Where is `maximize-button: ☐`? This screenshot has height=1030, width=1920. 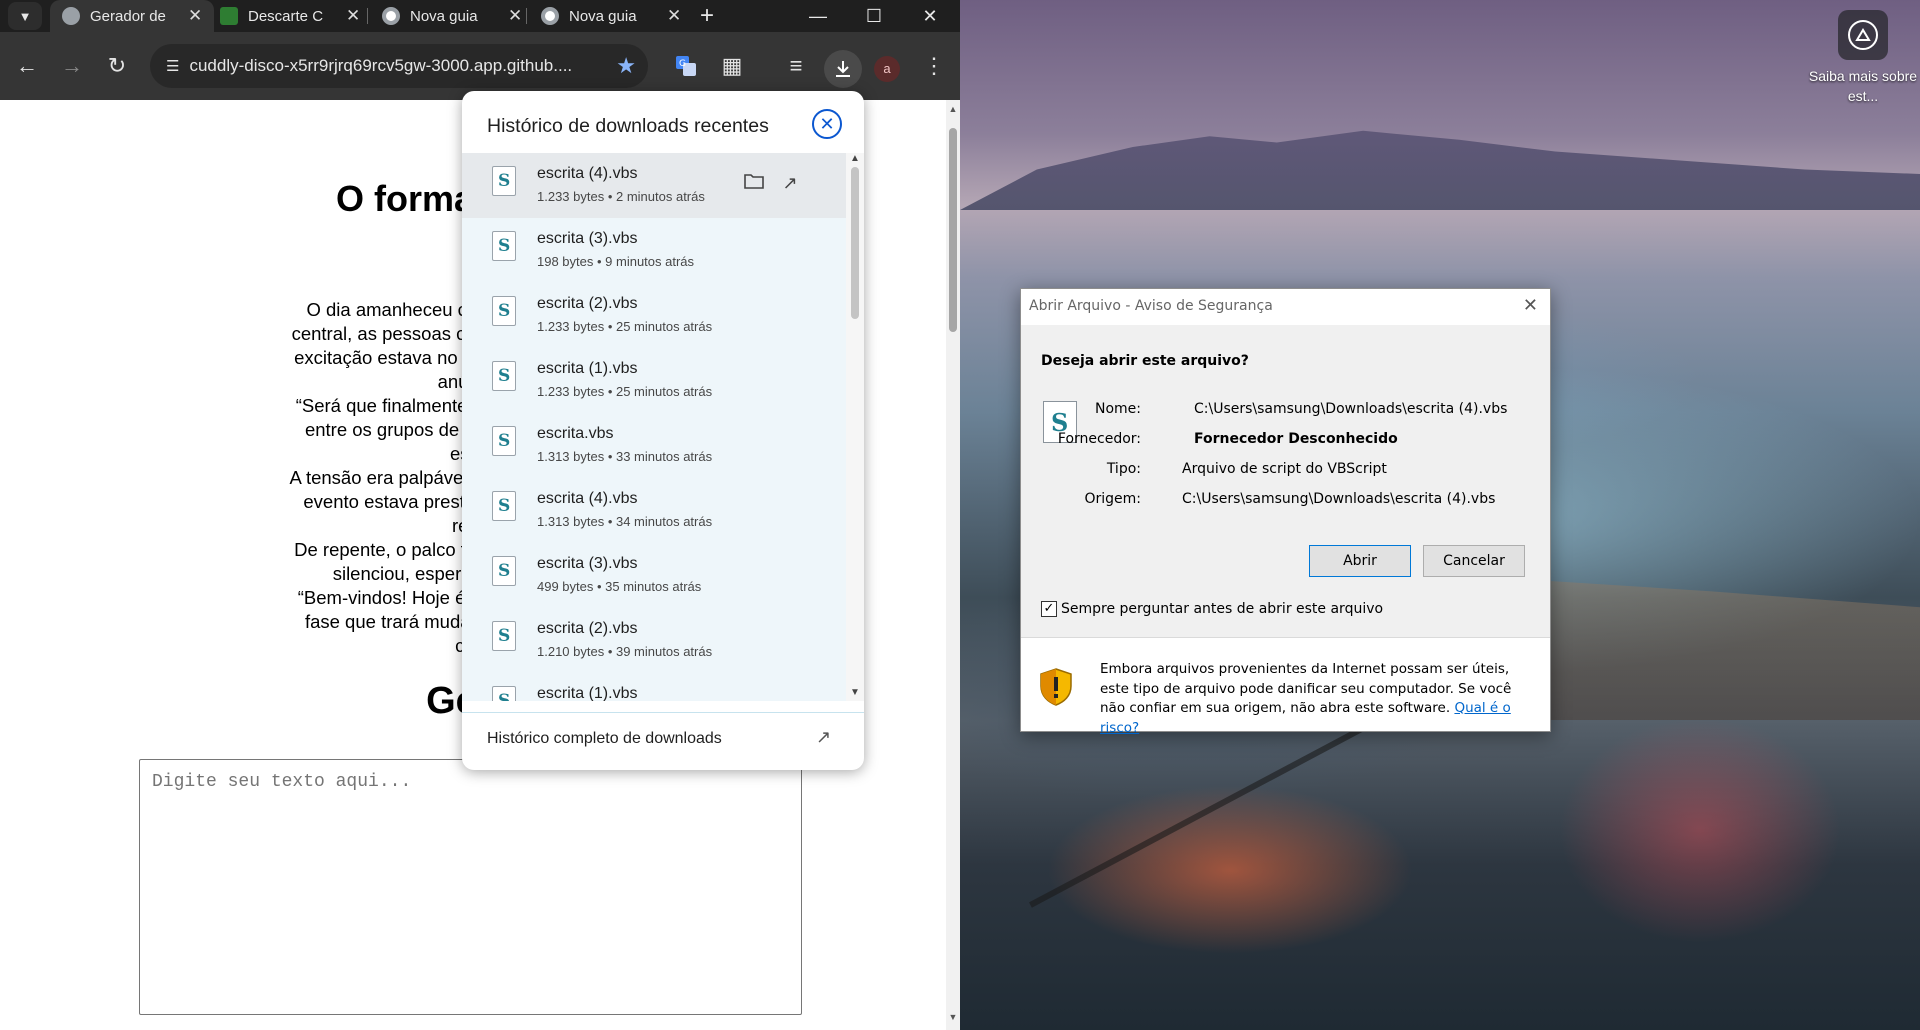
maximize-button: ☐ is located at coordinates (874, 16).